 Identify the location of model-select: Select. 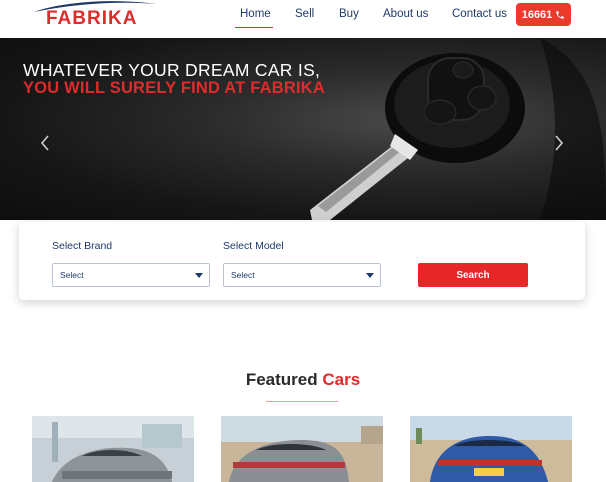
(302, 275).